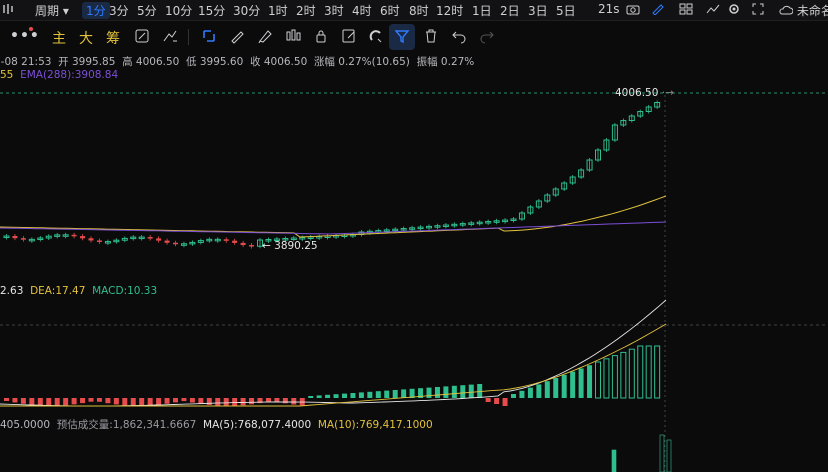 The width and height of the screenshot is (828, 472). I want to click on volume-bars, so click(641, 453).